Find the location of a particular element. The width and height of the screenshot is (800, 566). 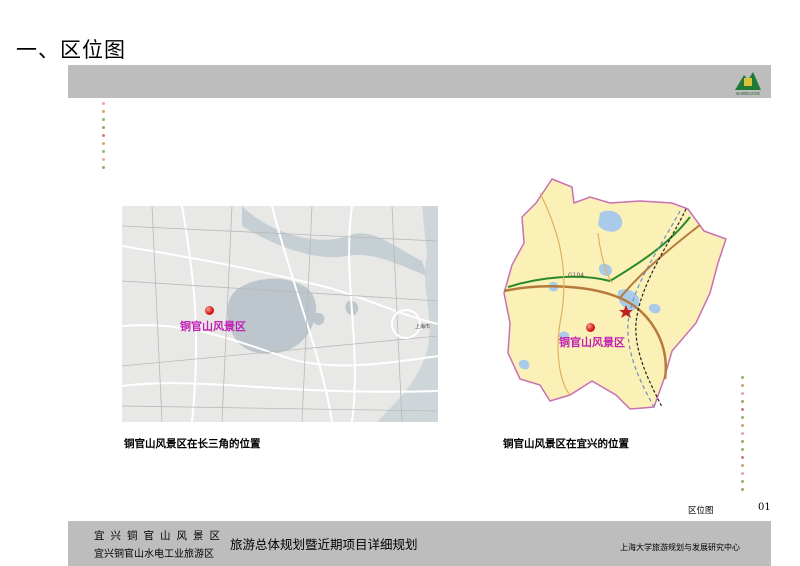

site-label-right: 铜官山风景区 is located at coordinates (592, 342).